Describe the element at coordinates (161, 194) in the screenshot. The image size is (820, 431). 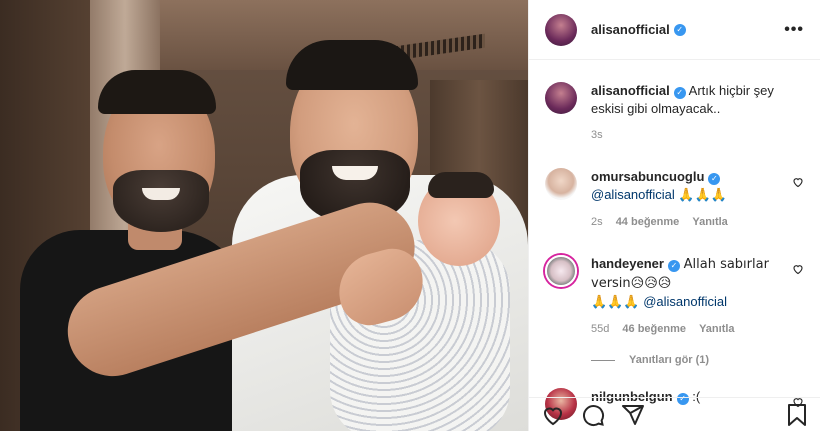
I see `person-left-smile` at that location.